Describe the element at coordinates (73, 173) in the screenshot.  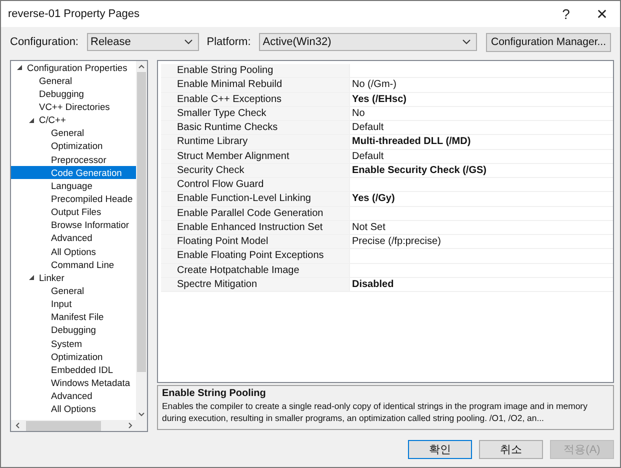
I see `tree-item: Code Generation` at that location.